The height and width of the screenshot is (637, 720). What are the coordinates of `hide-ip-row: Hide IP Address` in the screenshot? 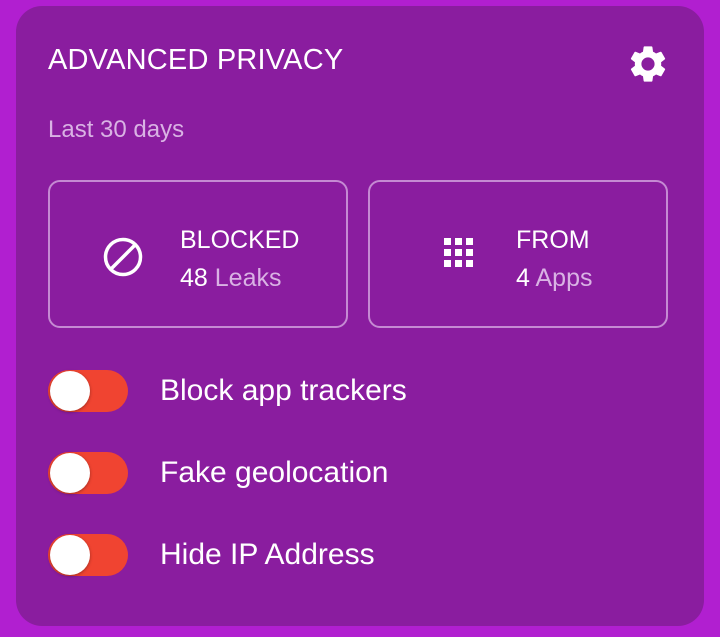 It's located at (368, 555).